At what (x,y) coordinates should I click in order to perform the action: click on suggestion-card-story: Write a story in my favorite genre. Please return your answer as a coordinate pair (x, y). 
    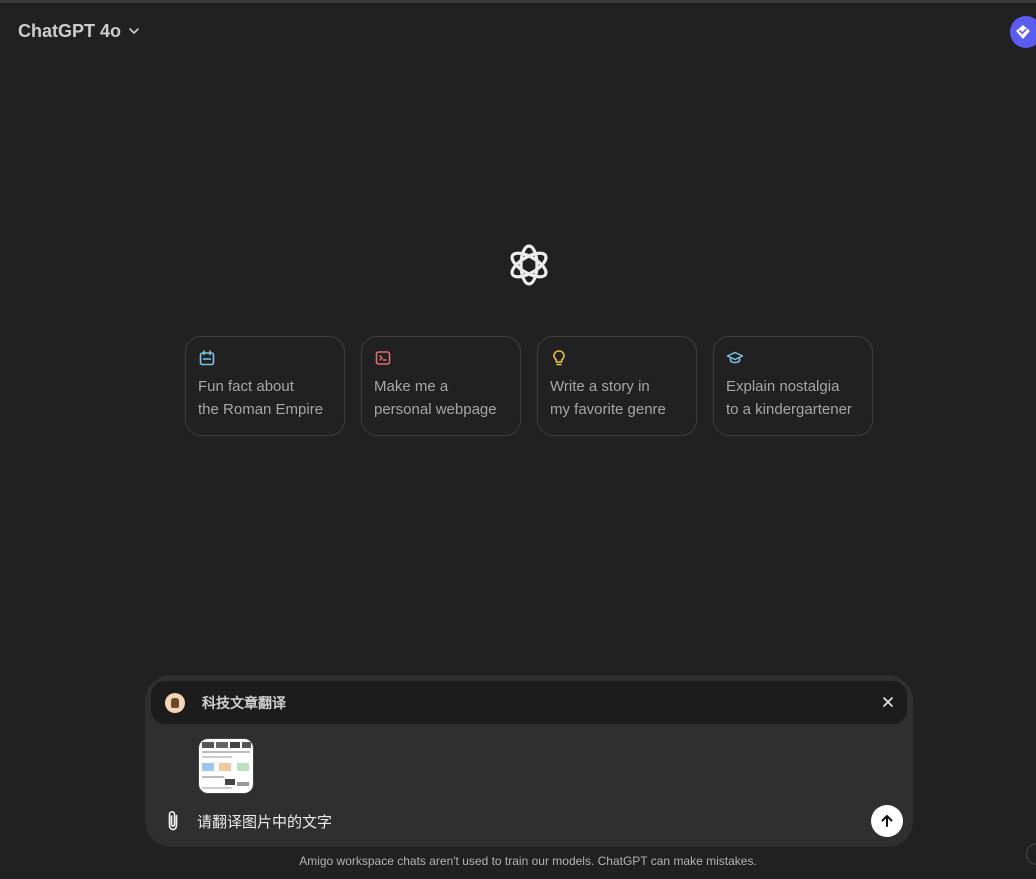
    Looking at the image, I should click on (617, 386).